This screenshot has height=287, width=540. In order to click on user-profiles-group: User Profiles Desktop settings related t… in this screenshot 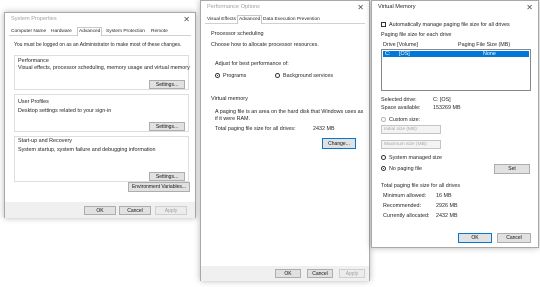, I will do `click(101, 113)`.